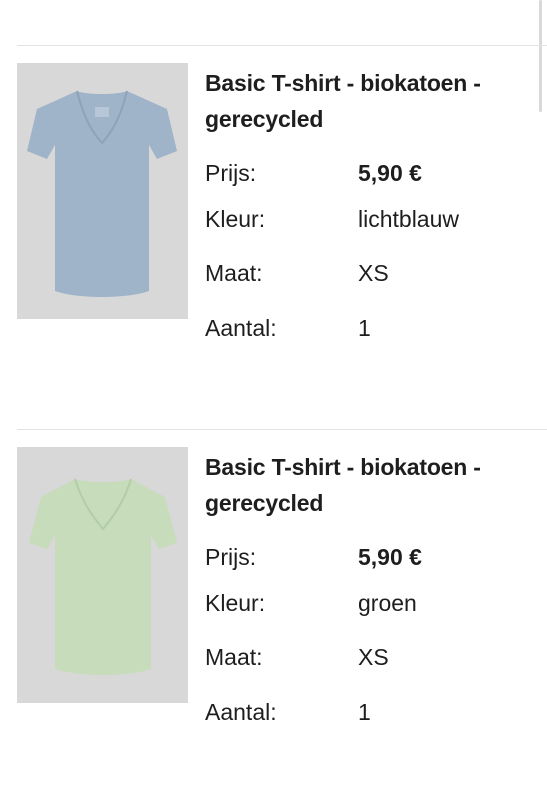 This screenshot has width=547, height=800. I want to click on color-value: groen, so click(387, 603).